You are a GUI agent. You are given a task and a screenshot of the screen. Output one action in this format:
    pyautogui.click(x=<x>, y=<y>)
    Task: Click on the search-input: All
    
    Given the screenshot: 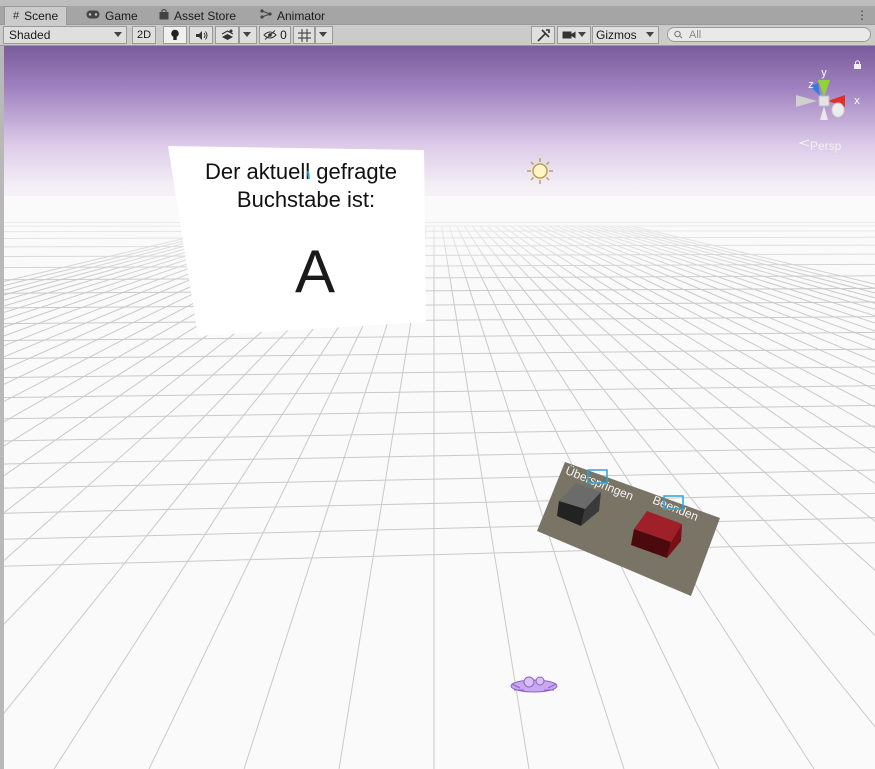 What is the action you would take?
    pyautogui.click(x=769, y=34)
    